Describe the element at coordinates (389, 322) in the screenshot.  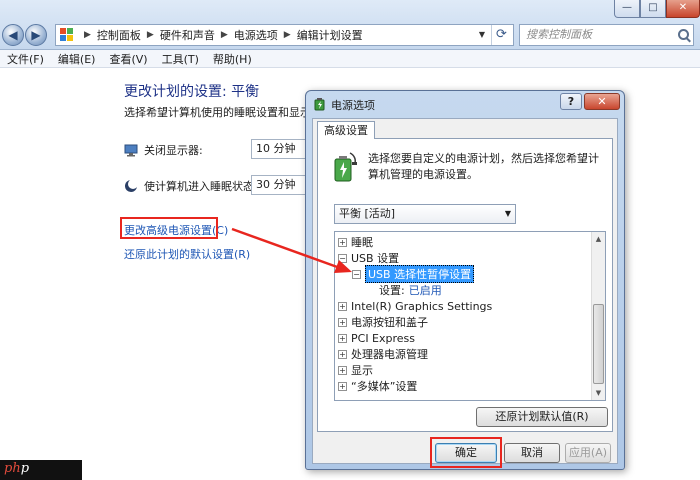
I see `tree-item-label: 电源按钮和盖子` at that location.